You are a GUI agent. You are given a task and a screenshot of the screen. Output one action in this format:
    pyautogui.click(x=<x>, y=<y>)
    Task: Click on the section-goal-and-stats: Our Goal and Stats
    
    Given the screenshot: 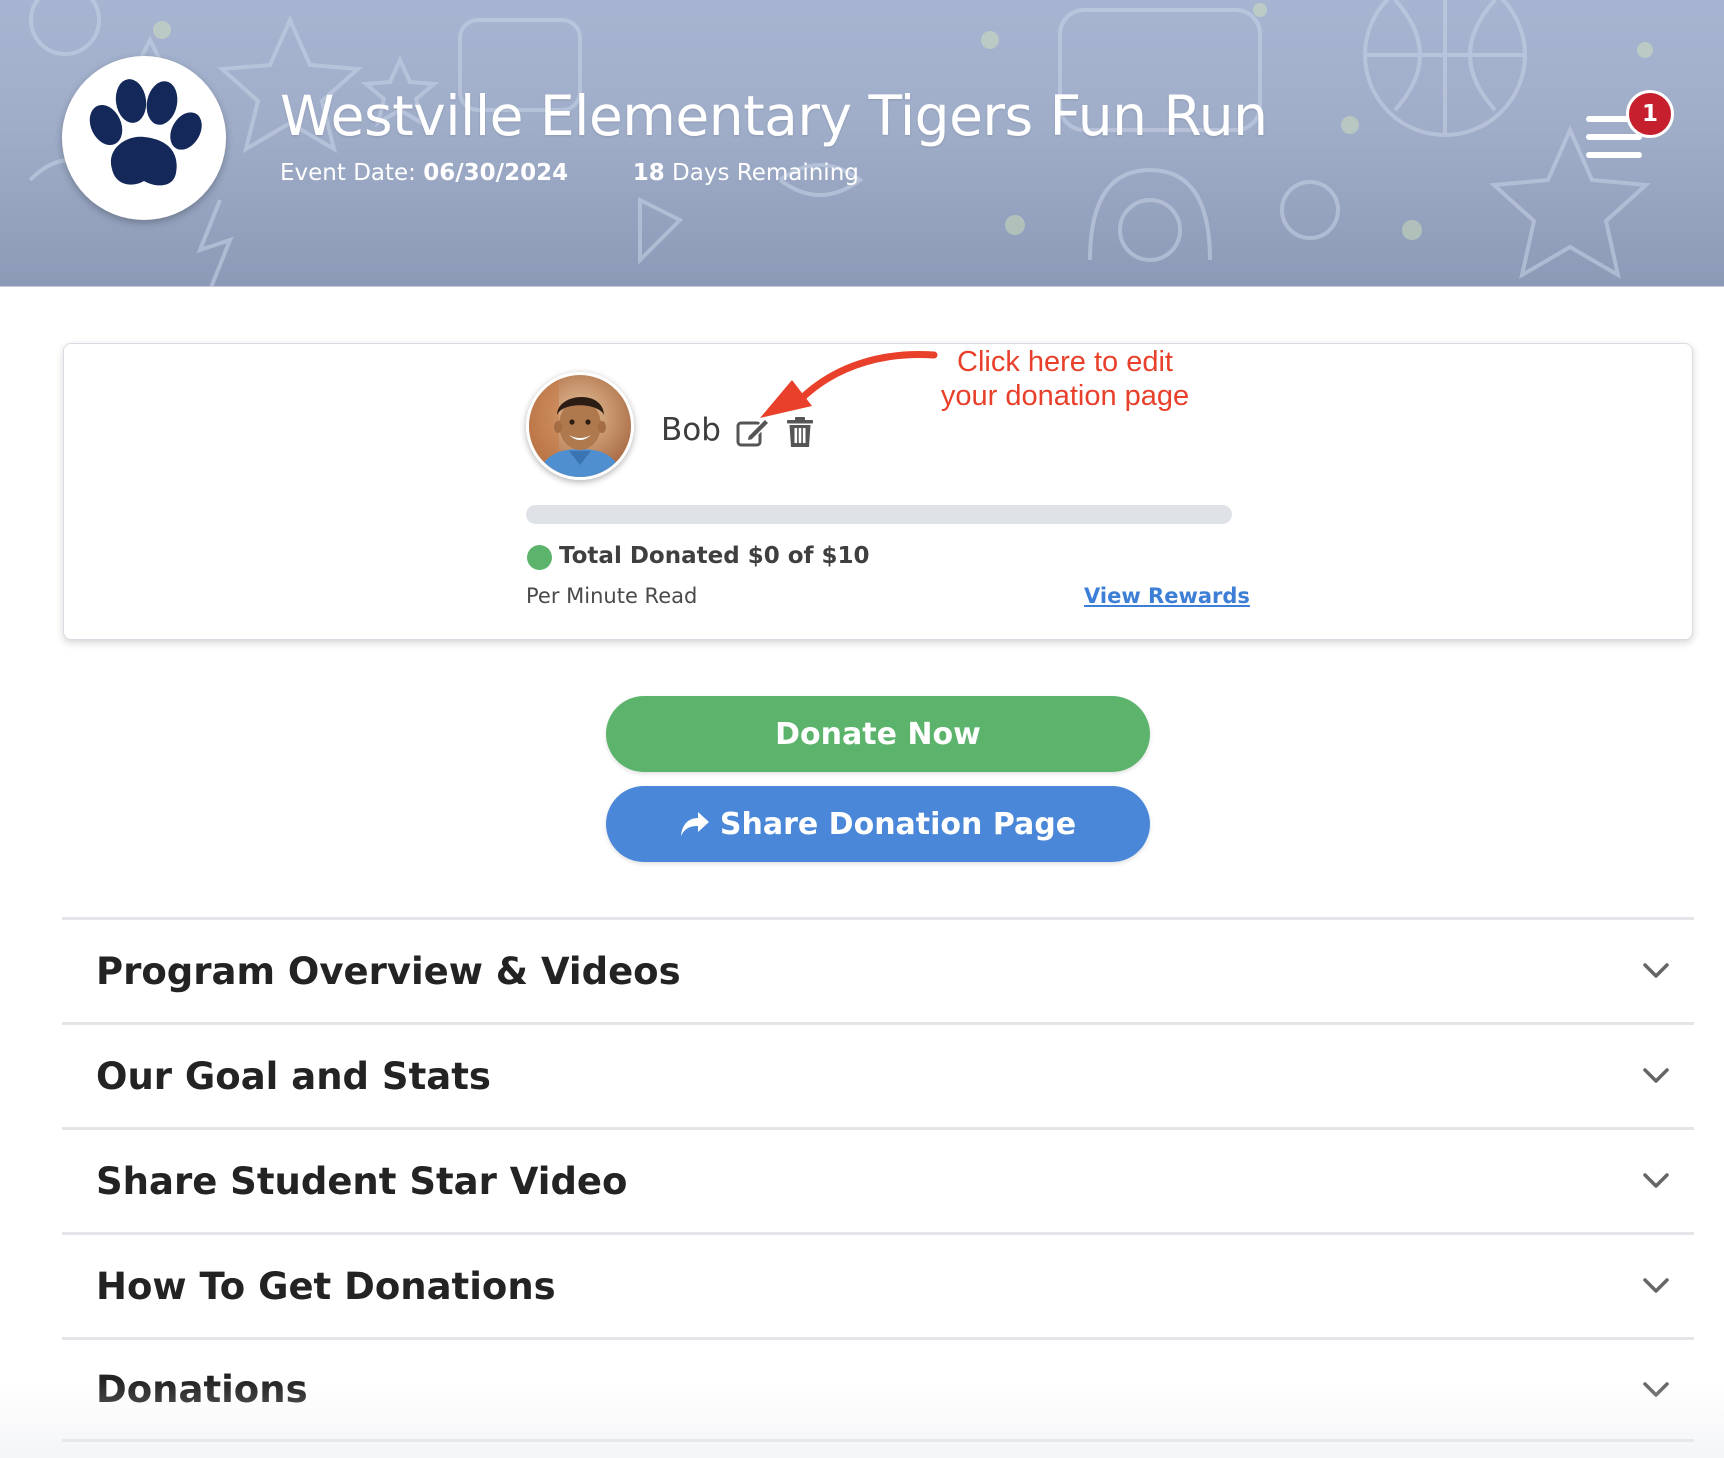 What is the action you would take?
    pyautogui.click(x=878, y=1074)
    